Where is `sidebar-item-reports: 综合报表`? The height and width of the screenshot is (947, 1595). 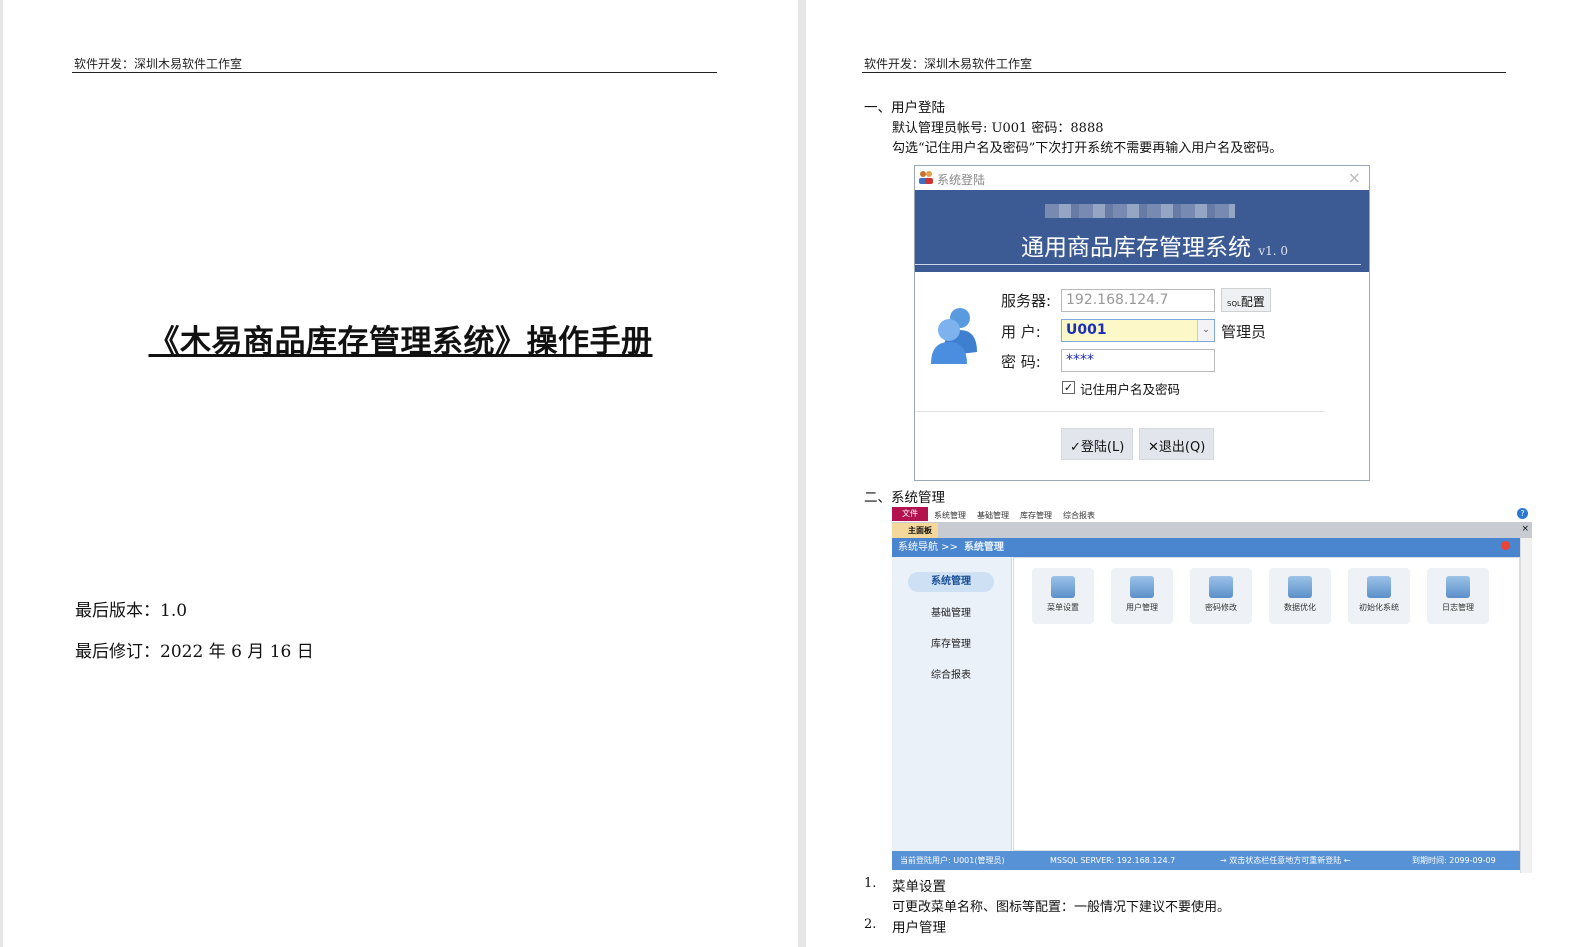
sidebar-item-reports: 综合报表 is located at coordinates (951, 676).